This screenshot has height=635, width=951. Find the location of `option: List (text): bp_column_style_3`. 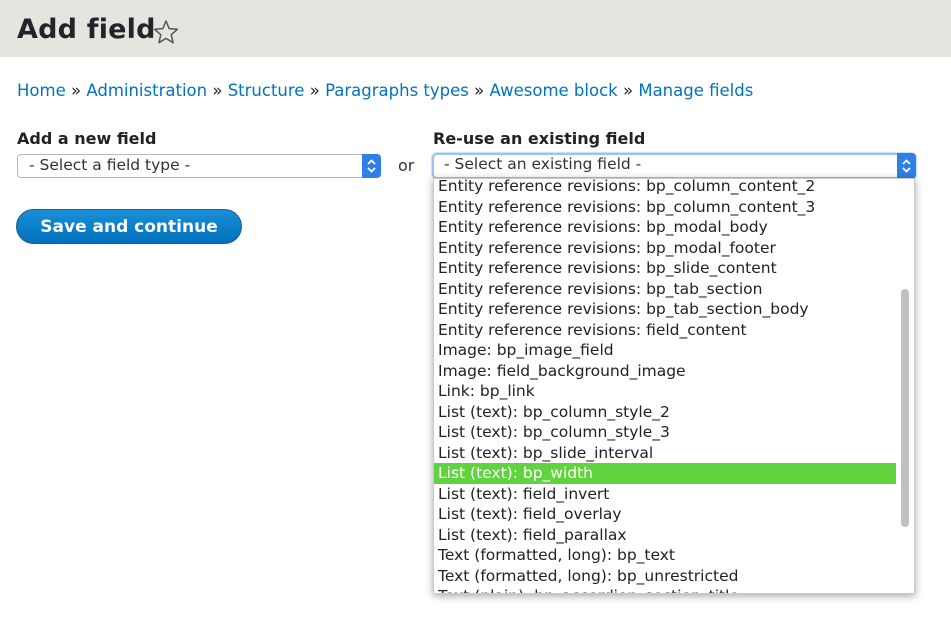

option: List (text): bp_column_style_3 is located at coordinates (665, 432).